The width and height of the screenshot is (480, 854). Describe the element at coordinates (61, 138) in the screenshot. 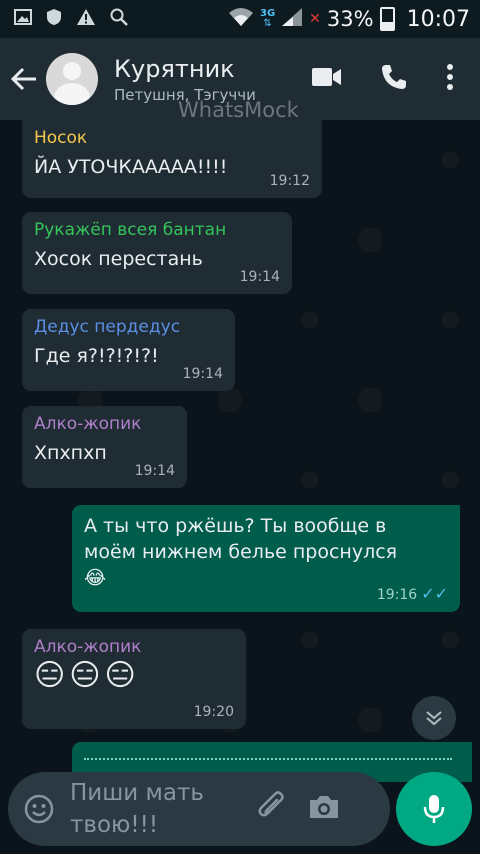

I see `message-sender: Носок` at that location.